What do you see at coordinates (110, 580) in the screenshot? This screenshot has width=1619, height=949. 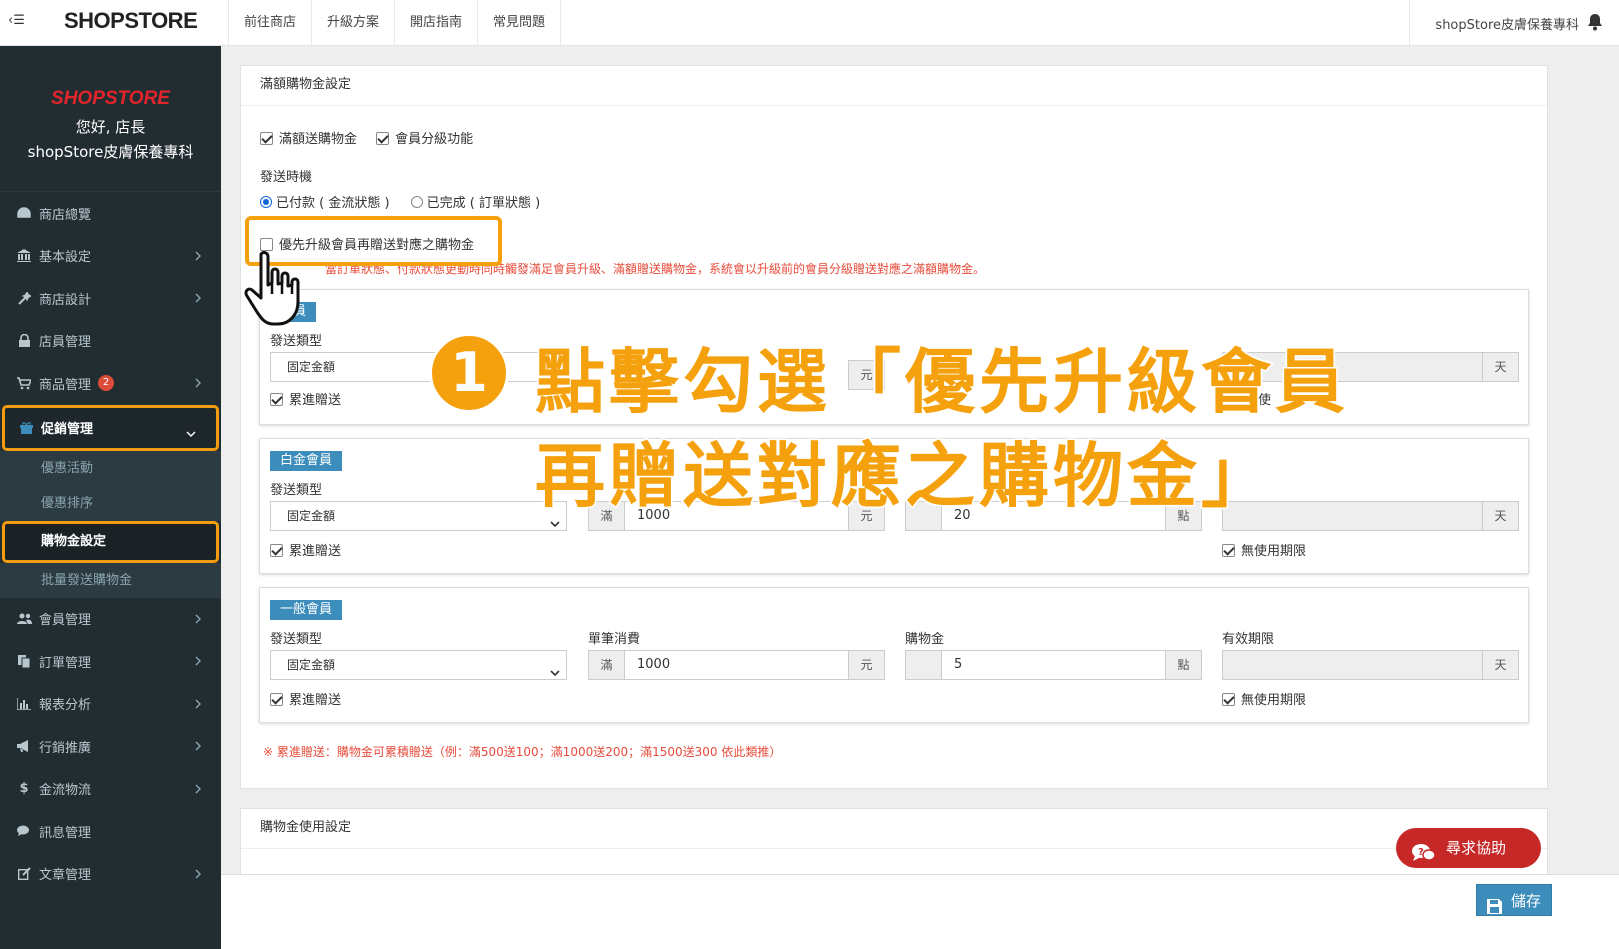 I see `sub-item-bulk-credit: 批量發送購物金` at bounding box center [110, 580].